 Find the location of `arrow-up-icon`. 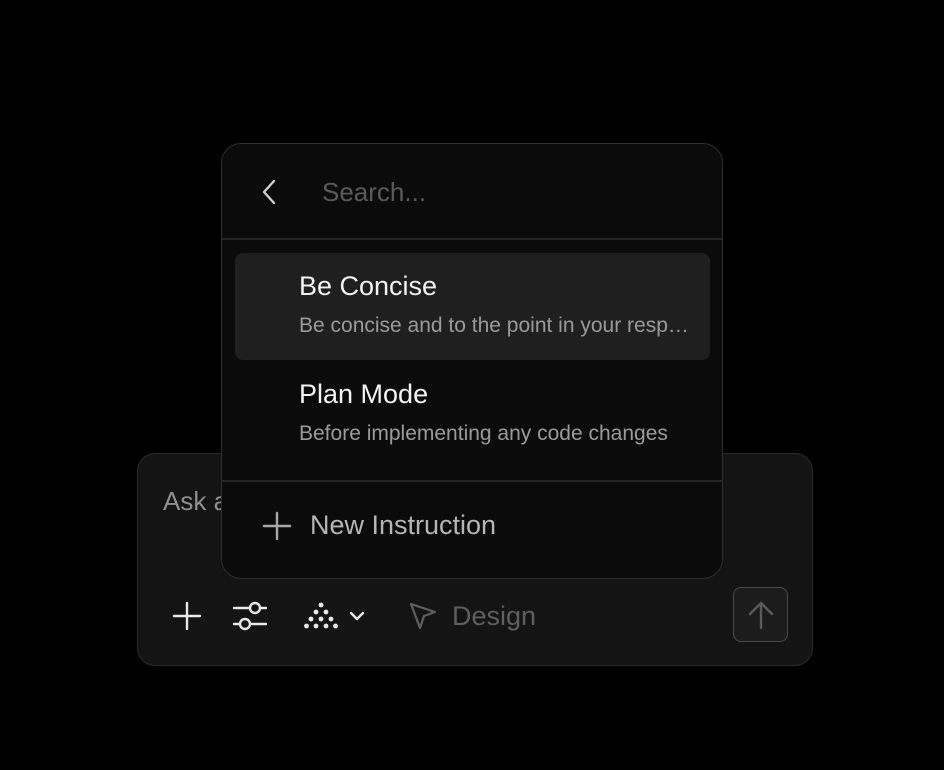

arrow-up-icon is located at coordinates (760, 615).